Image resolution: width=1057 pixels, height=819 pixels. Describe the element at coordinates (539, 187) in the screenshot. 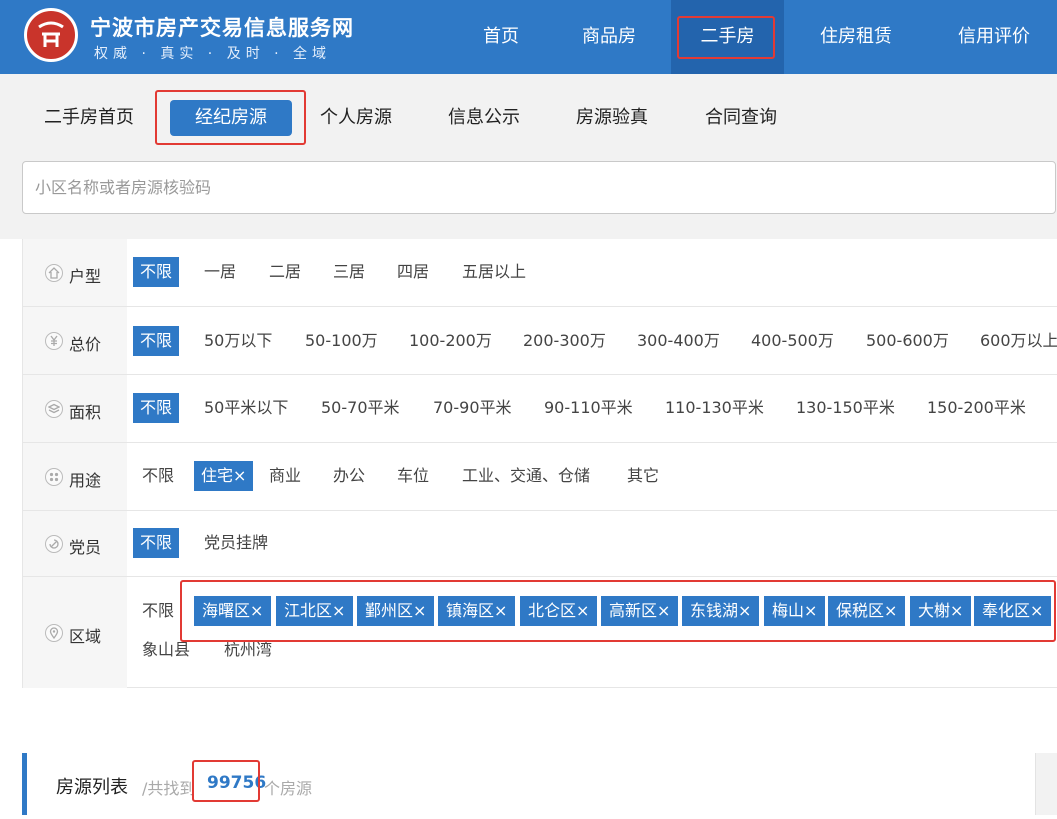

I see `search-input` at that location.